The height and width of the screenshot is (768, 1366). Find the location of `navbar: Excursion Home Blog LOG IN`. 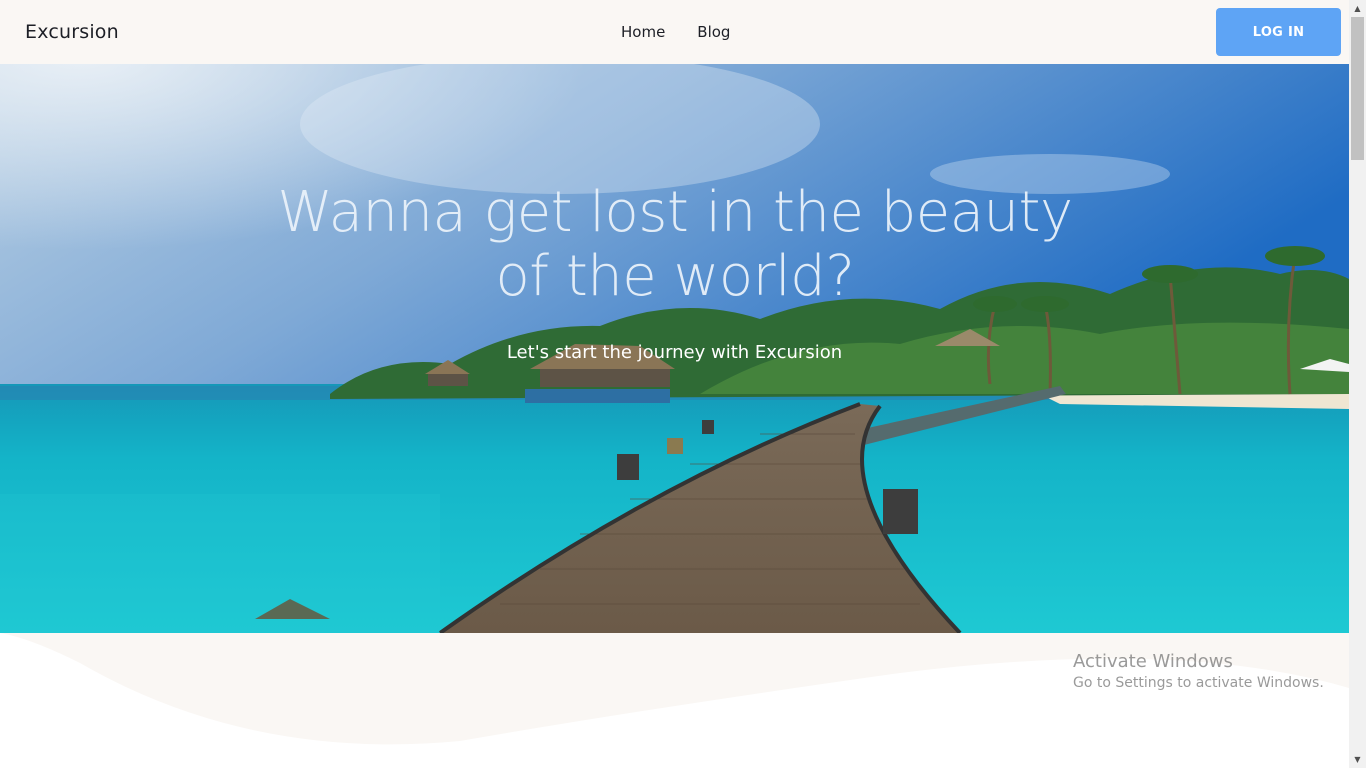

navbar: Excursion Home Blog LOG IN is located at coordinates (674, 32).